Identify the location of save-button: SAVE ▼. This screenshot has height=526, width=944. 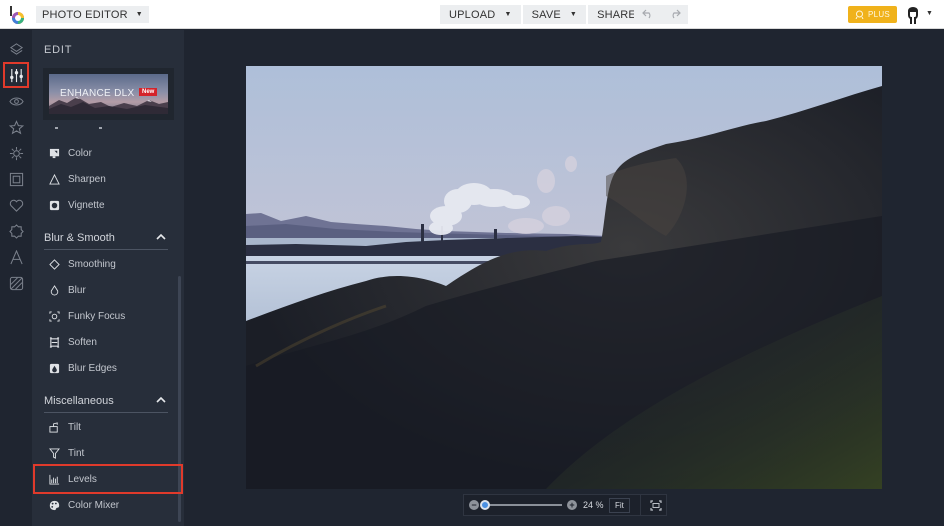
(554, 14).